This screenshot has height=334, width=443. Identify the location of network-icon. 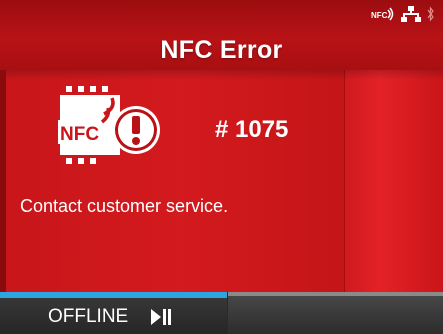
(411, 16).